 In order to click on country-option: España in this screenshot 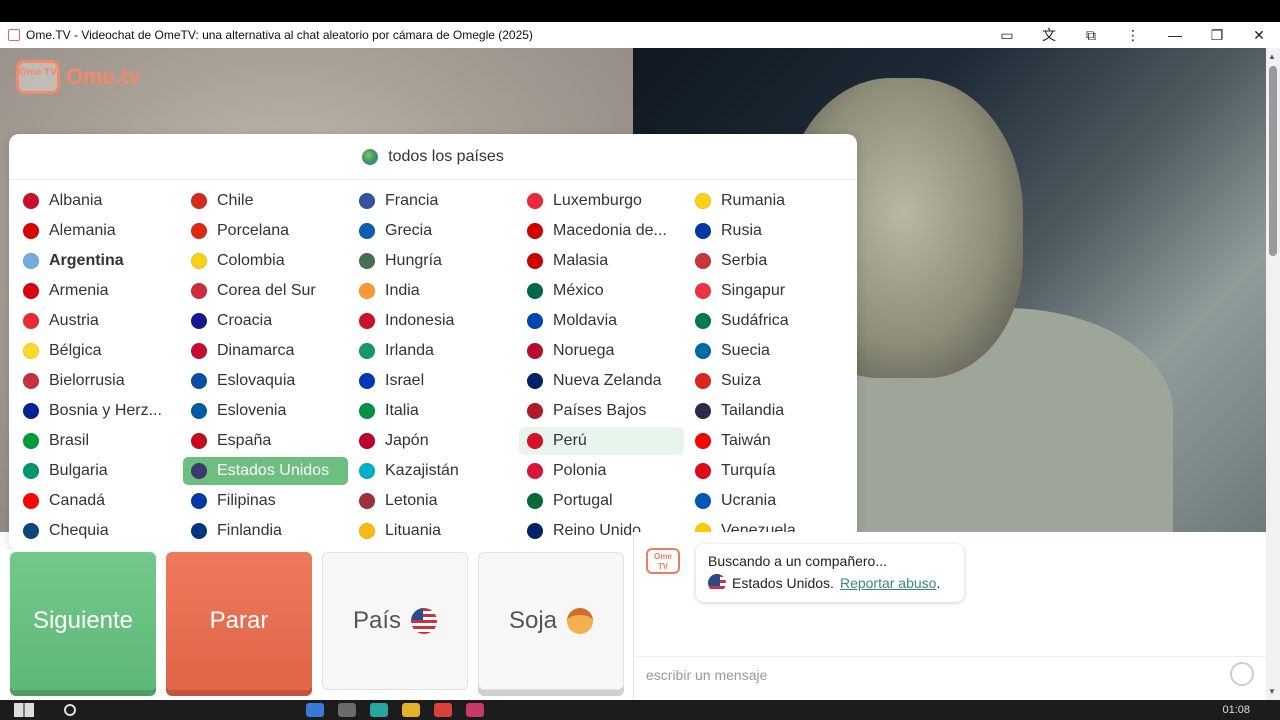, I will do `click(265, 441)`.